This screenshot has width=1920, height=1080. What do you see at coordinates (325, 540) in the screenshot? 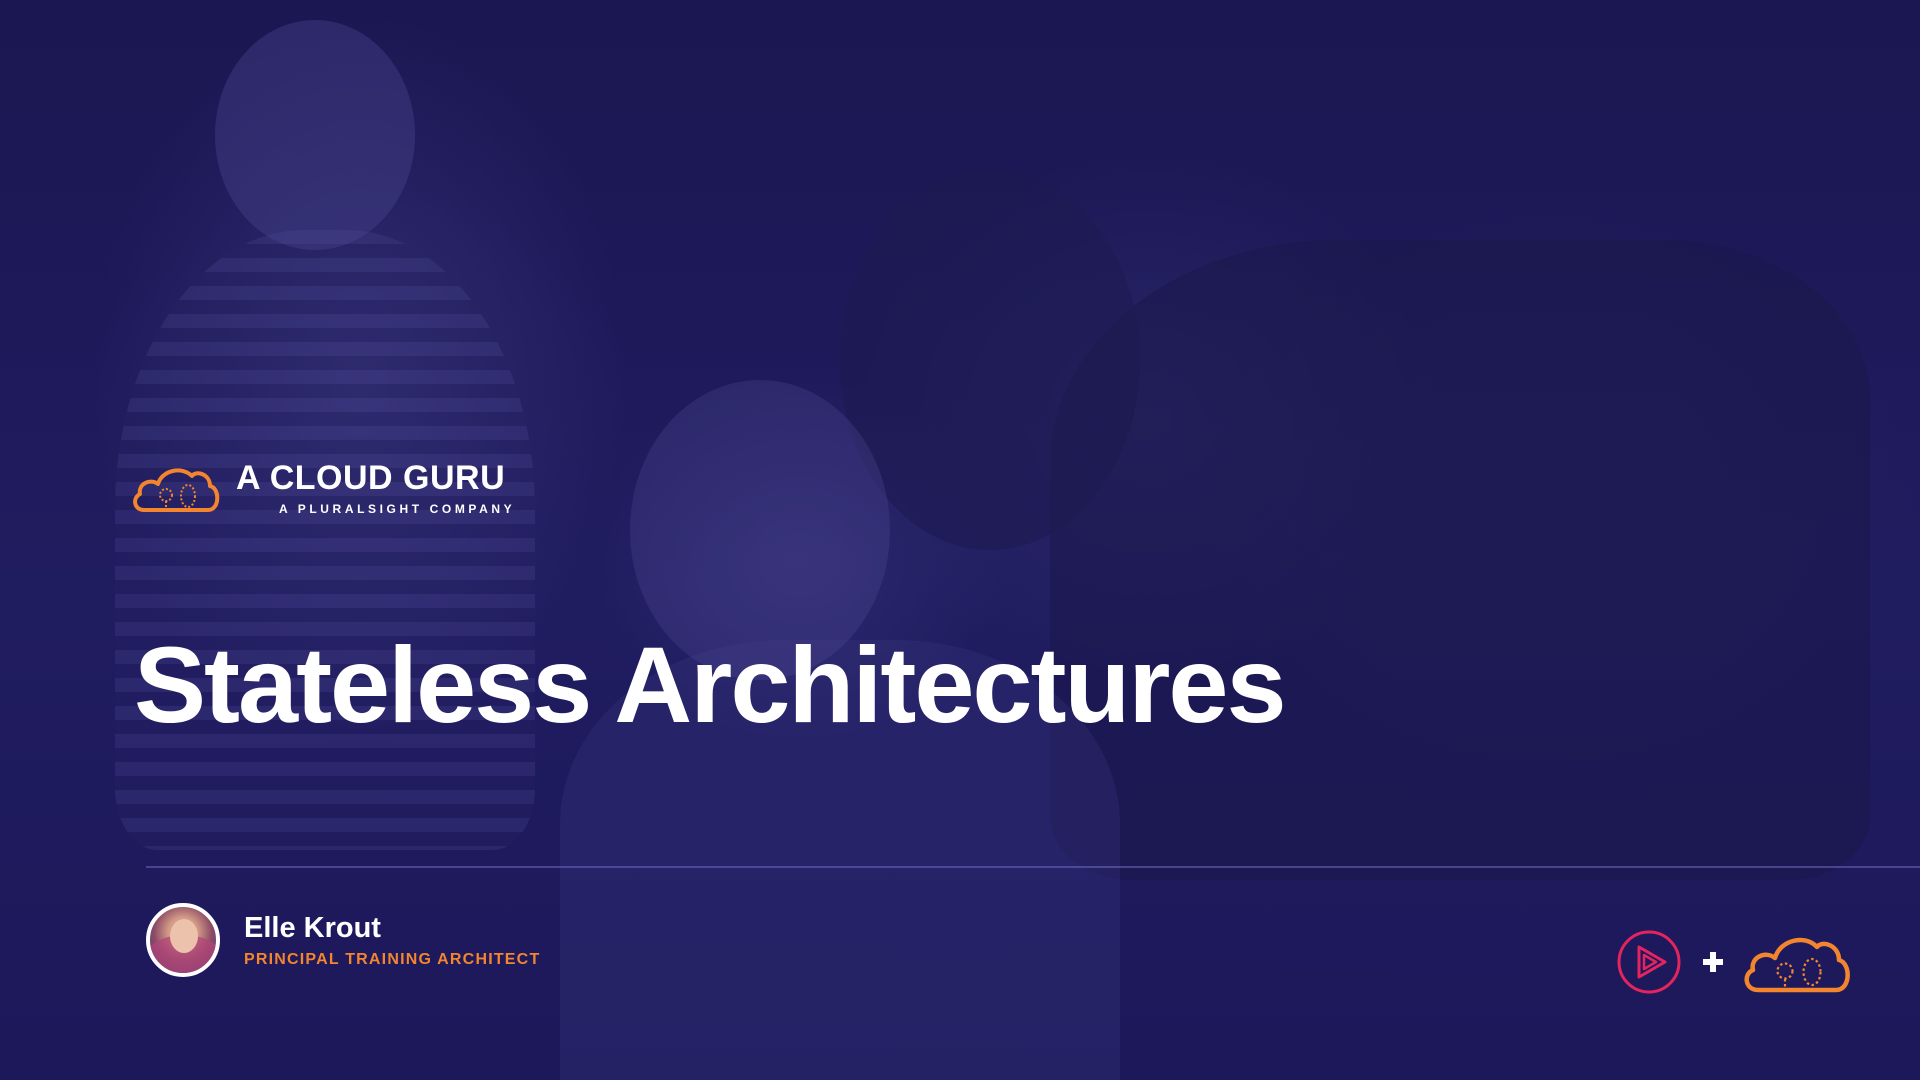
I see `background-photo-person-left` at bounding box center [325, 540].